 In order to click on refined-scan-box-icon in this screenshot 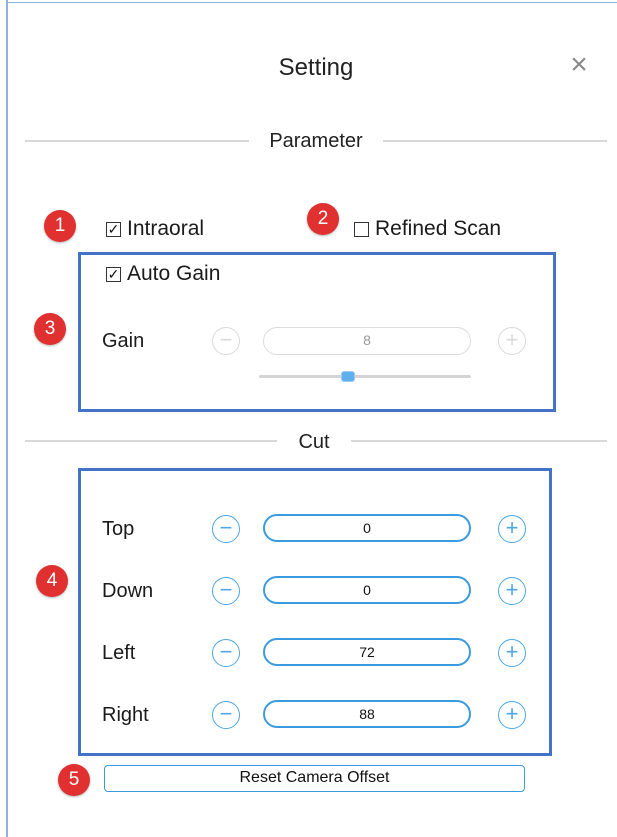, I will do `click(361, 229)`.